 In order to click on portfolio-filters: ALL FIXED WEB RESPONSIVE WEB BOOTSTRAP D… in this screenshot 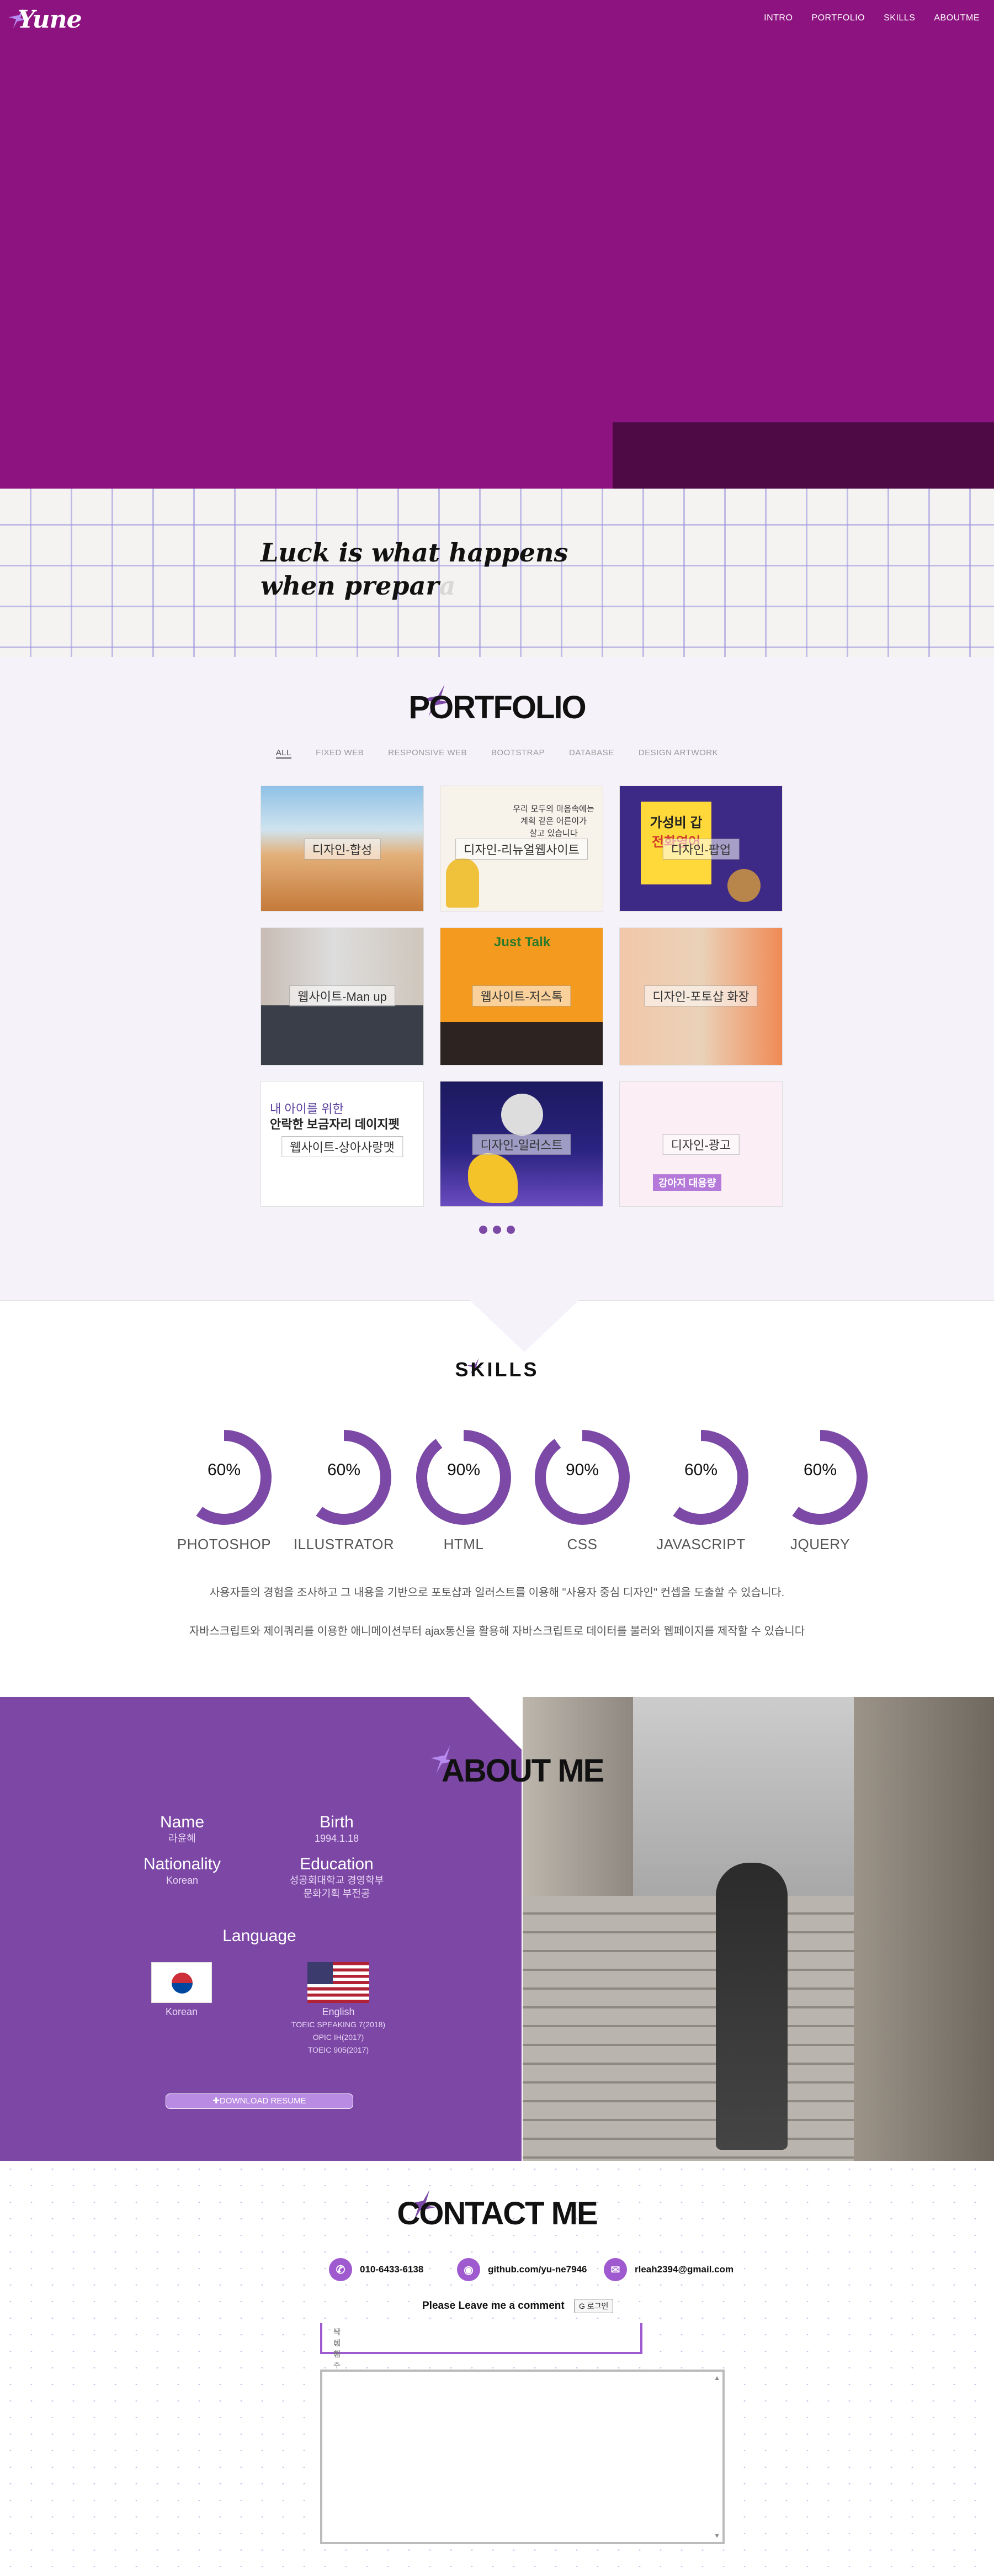, I will do `click(497, 753)`.